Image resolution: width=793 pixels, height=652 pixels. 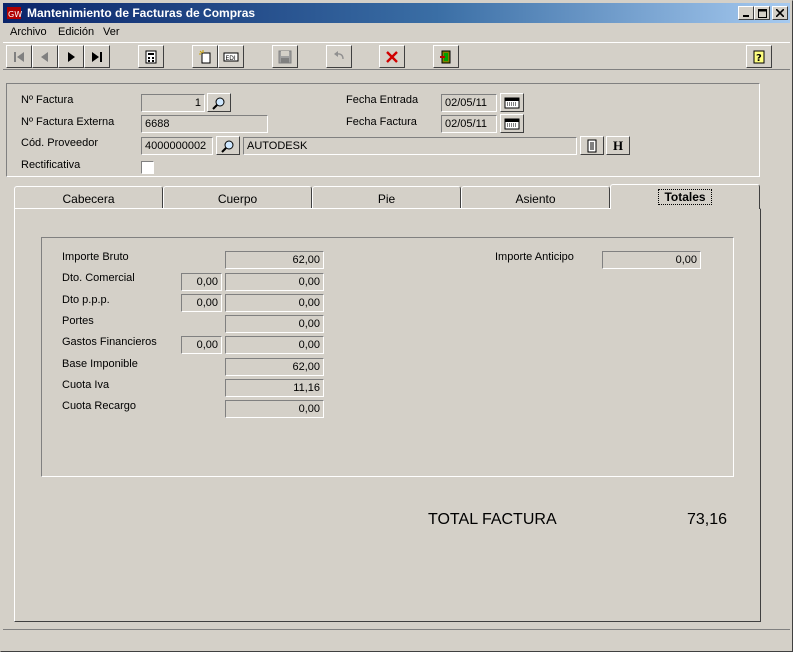 I want to click on previous-record-button, so click(x=45, y=56).